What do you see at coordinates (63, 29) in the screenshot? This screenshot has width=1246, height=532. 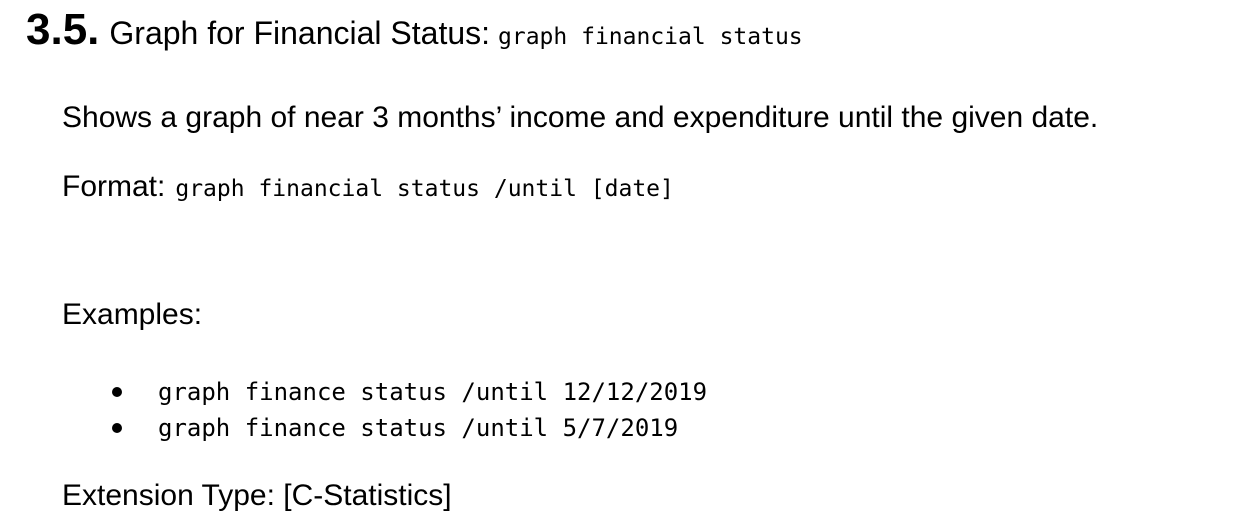 I see `section-number: 3.5.` at bounding box center [63, 29].